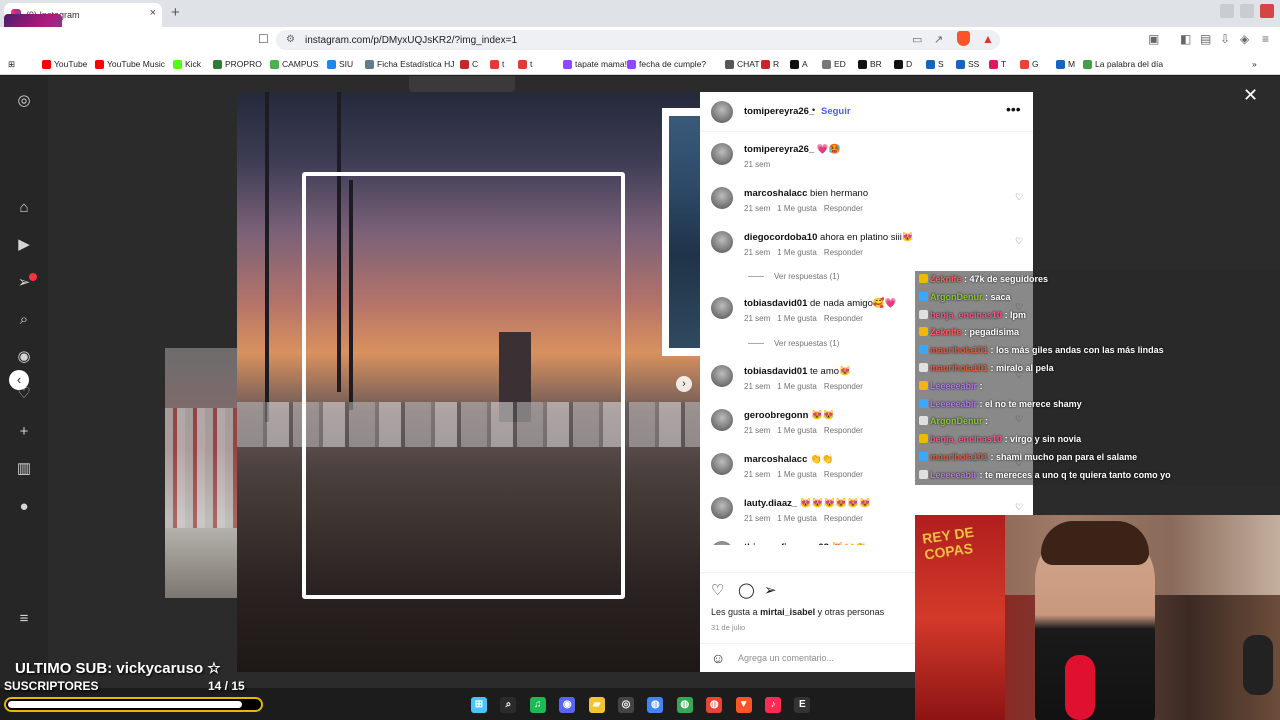 This screenshot has height=720, width=1280. I want to click on bookmark-item: CAMPUS, so click(294, 64).